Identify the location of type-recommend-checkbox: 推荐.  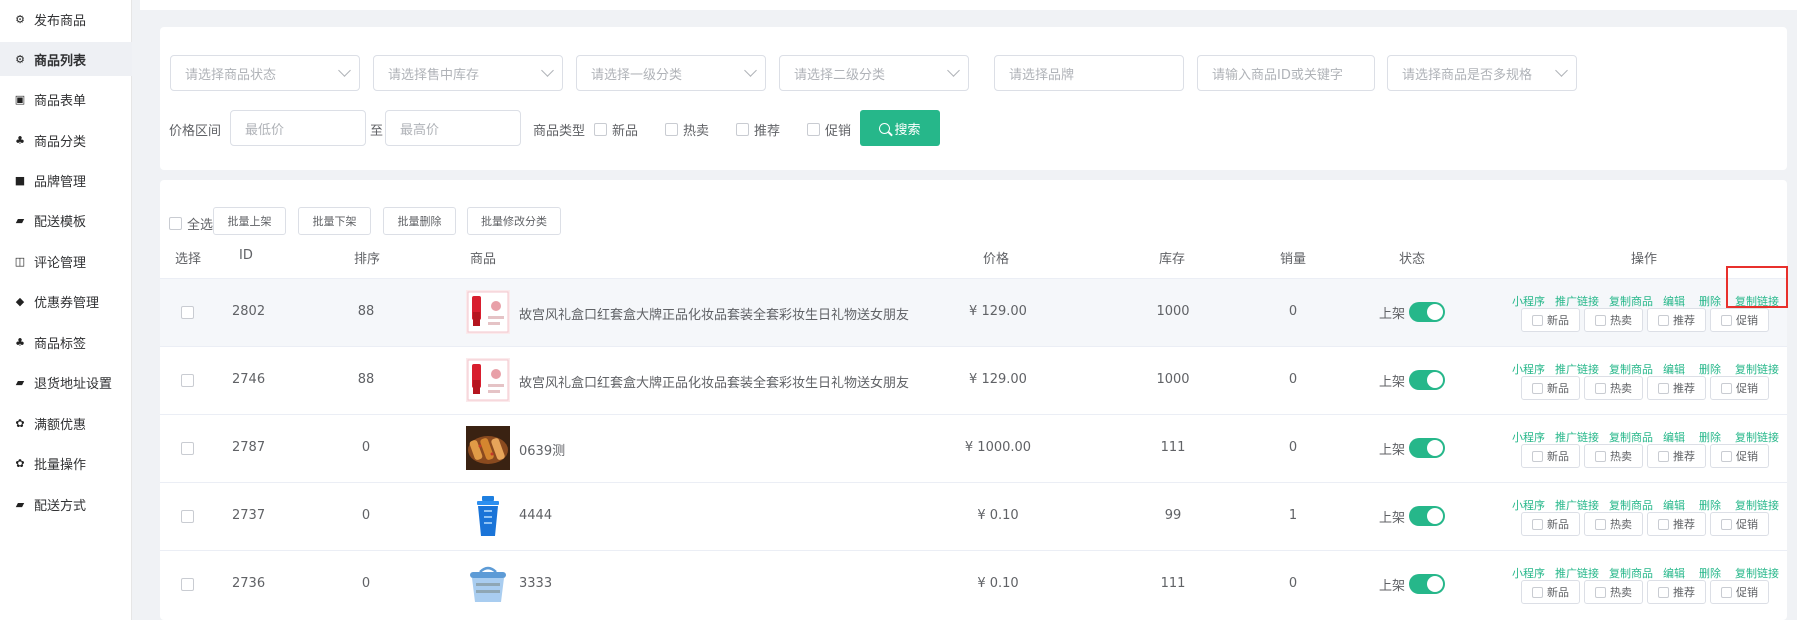
(758, 129).